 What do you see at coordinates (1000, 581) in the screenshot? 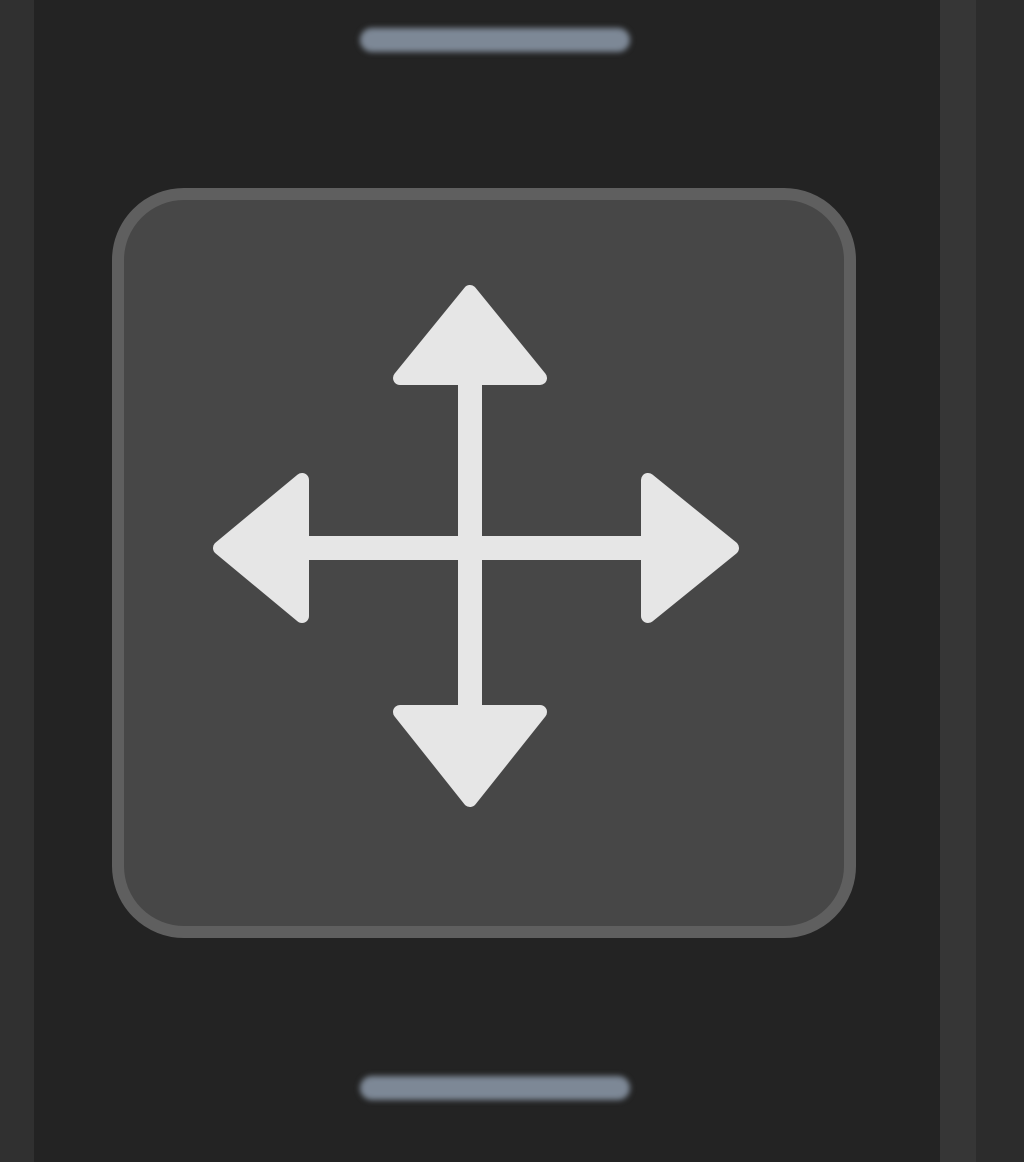
I see `panel-right-border` at bounding box center [1000, 581].